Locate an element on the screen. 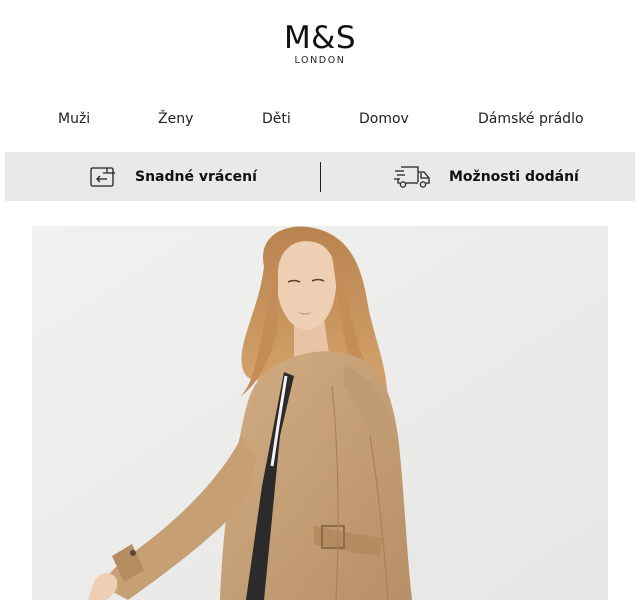  delivery-link: Možnosti dodání is located at coordinates (486, 176).